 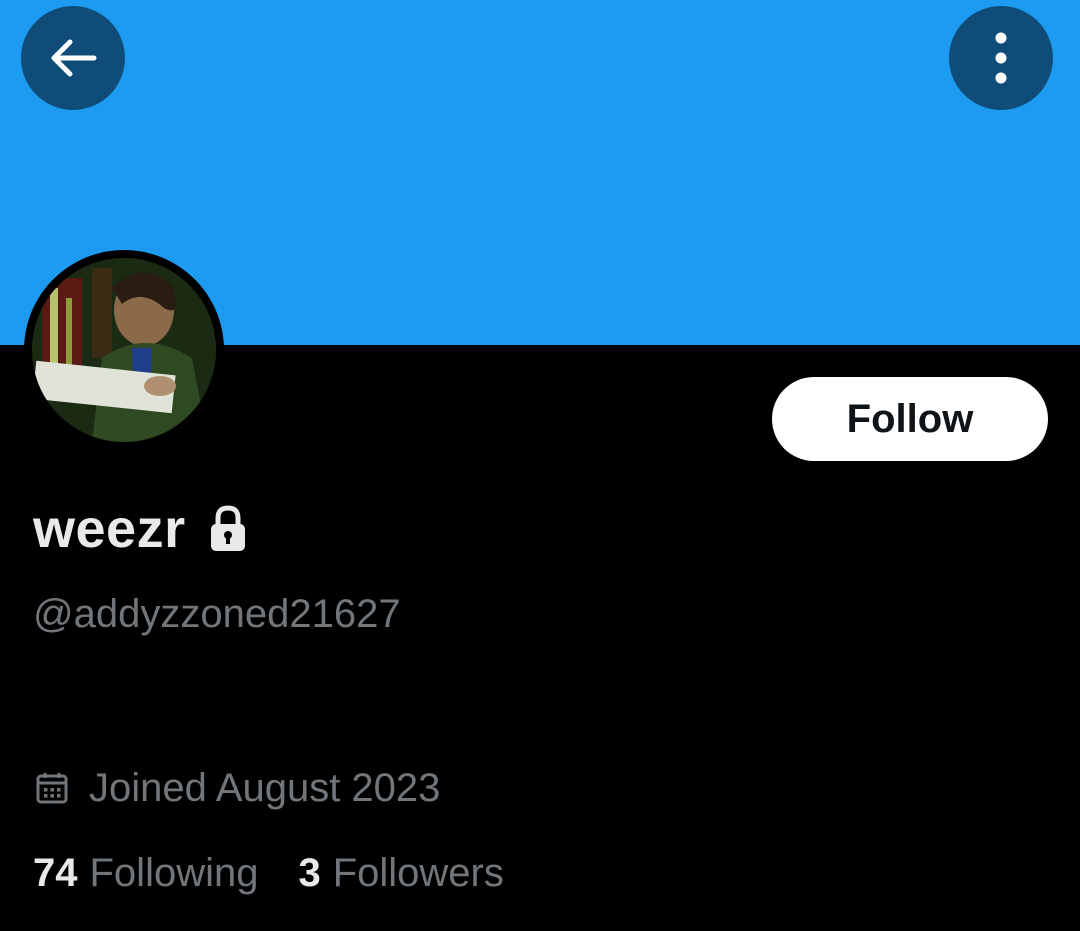 What do you see at coordinates (55, 872) in the screenshot?
I see `following-count: 74` at bounding box center [55, 872].